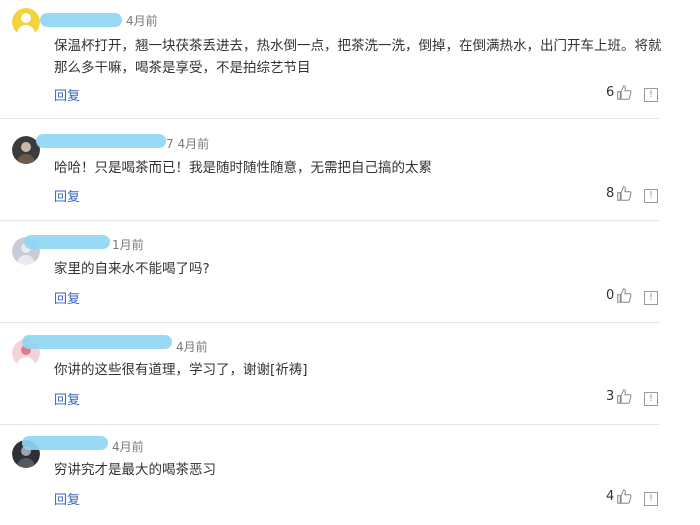 The image size is (700, 525). Describe the element at coordinates (188, 144) in the screenshot. I see `comment-time: 7 4月前` at that location.